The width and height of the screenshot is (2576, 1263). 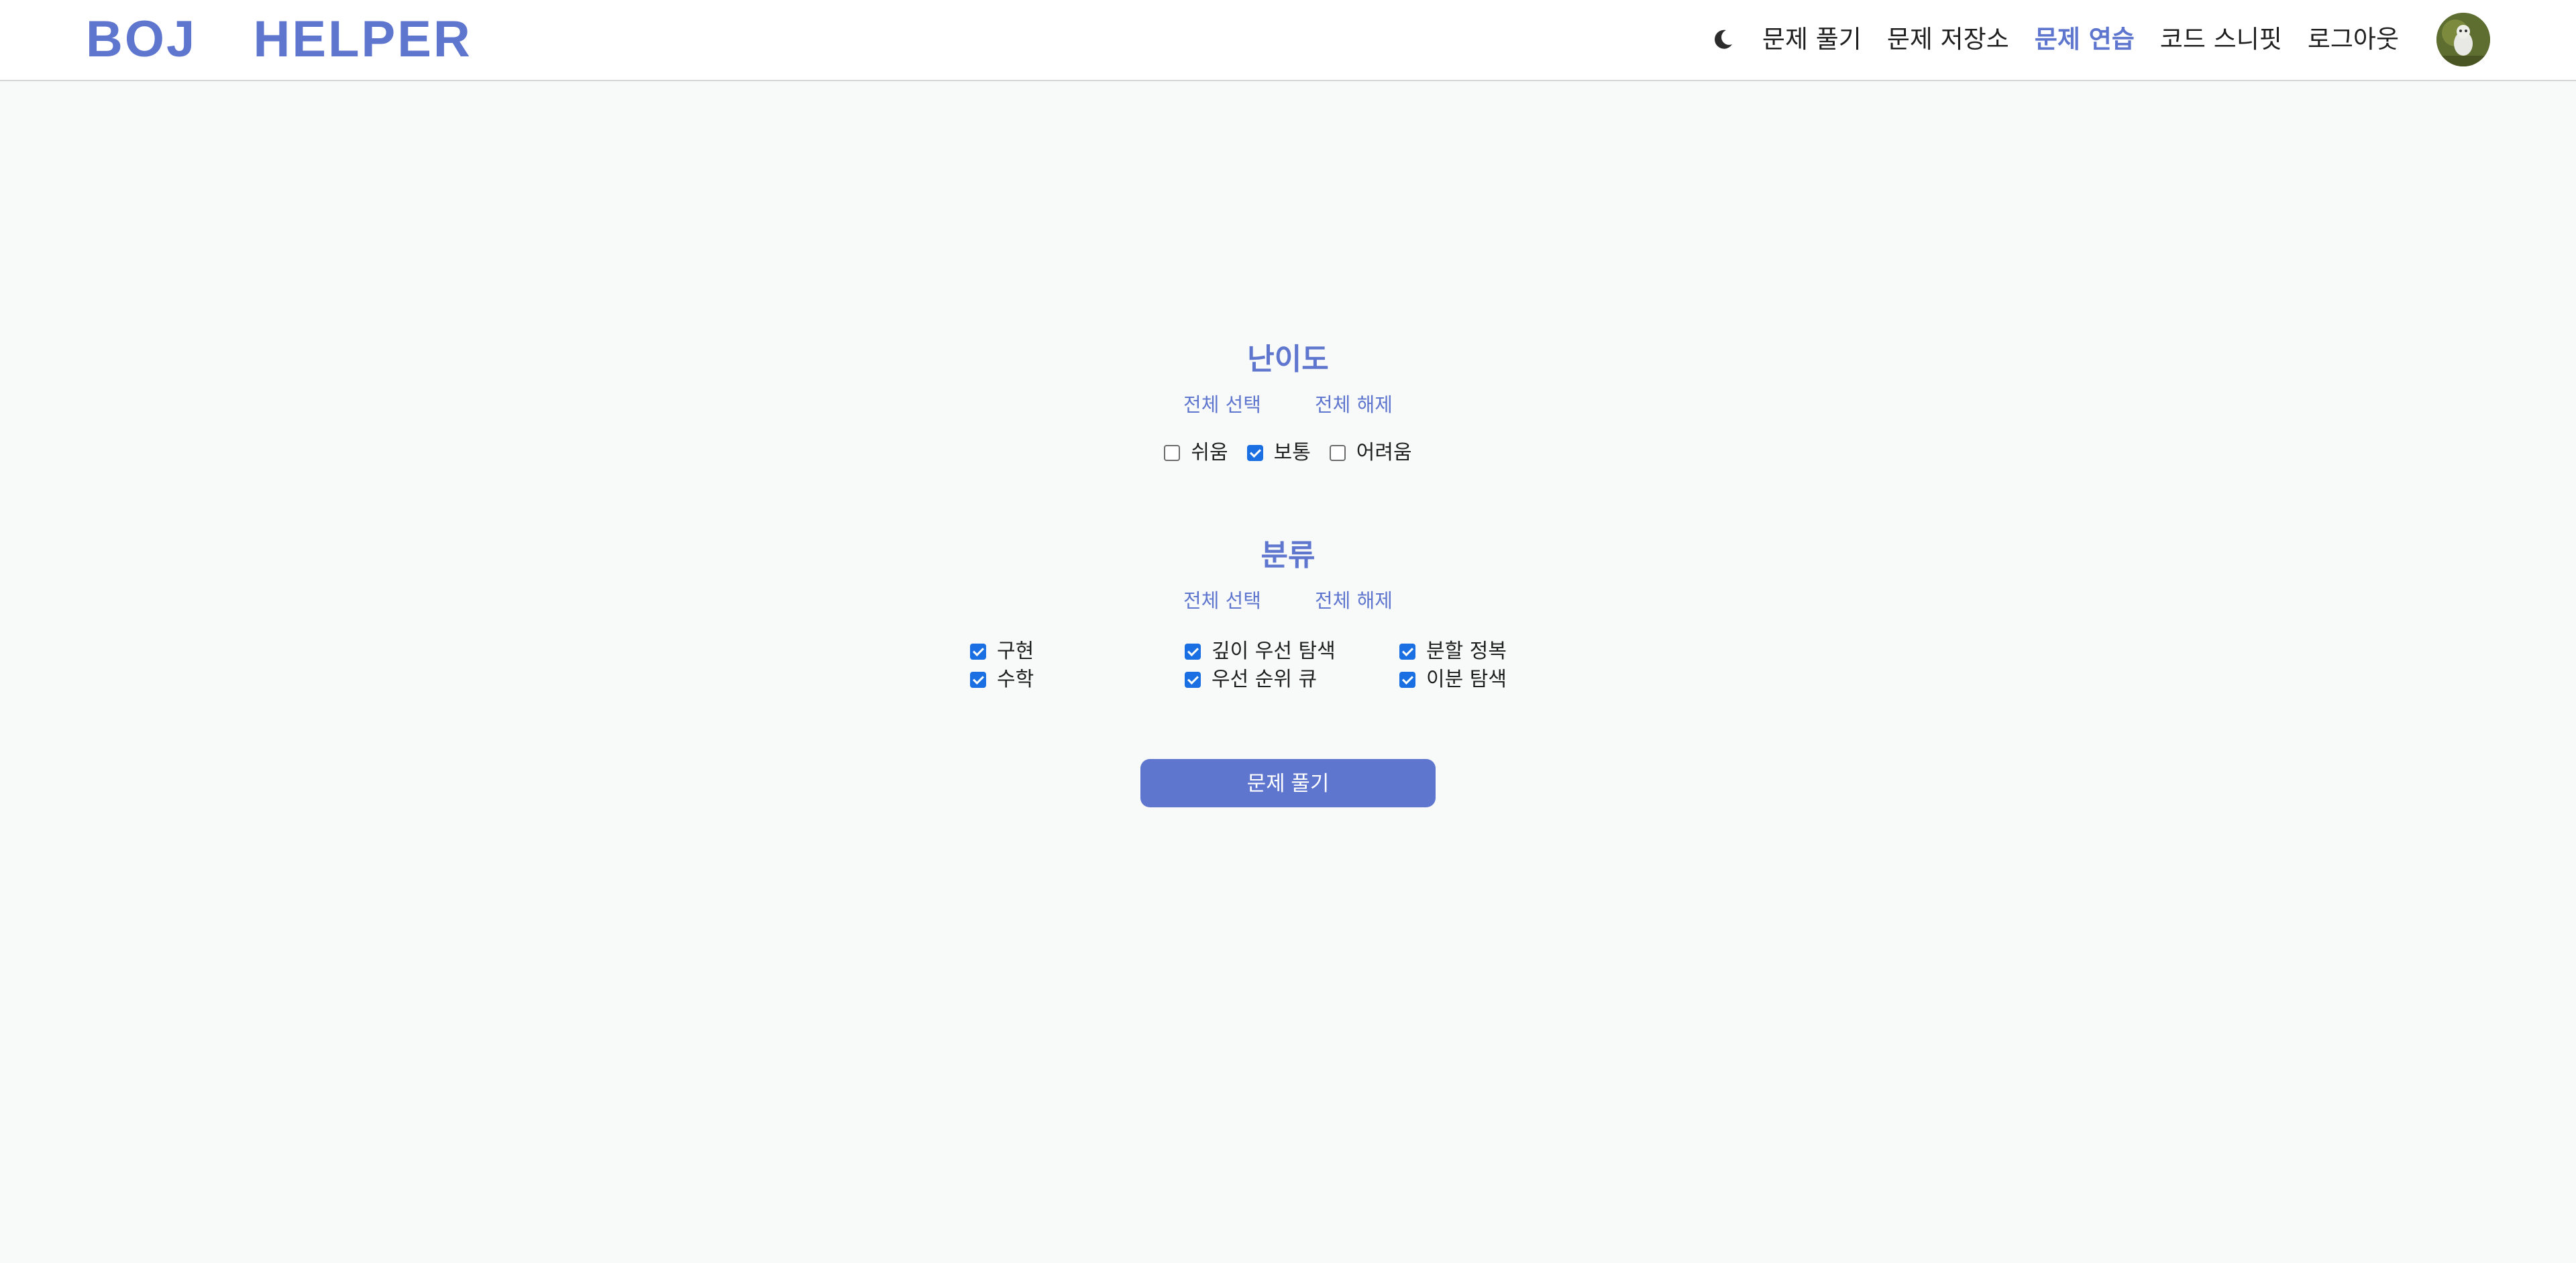 I want to click on difficulty-checkbox-normal, so click(x=1254, y=453).